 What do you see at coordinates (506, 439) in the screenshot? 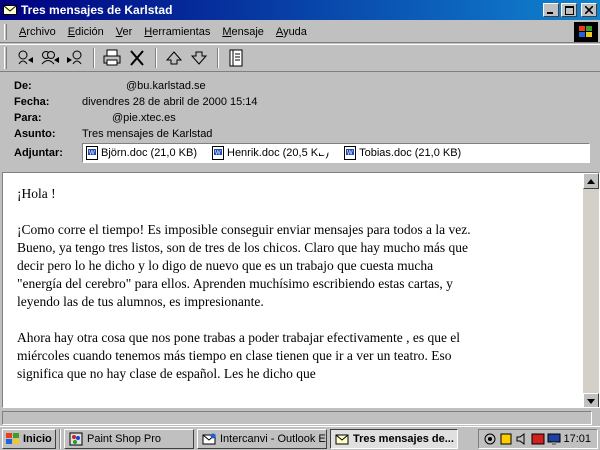
I see `agent-icon` at bounding box center [506, 439].